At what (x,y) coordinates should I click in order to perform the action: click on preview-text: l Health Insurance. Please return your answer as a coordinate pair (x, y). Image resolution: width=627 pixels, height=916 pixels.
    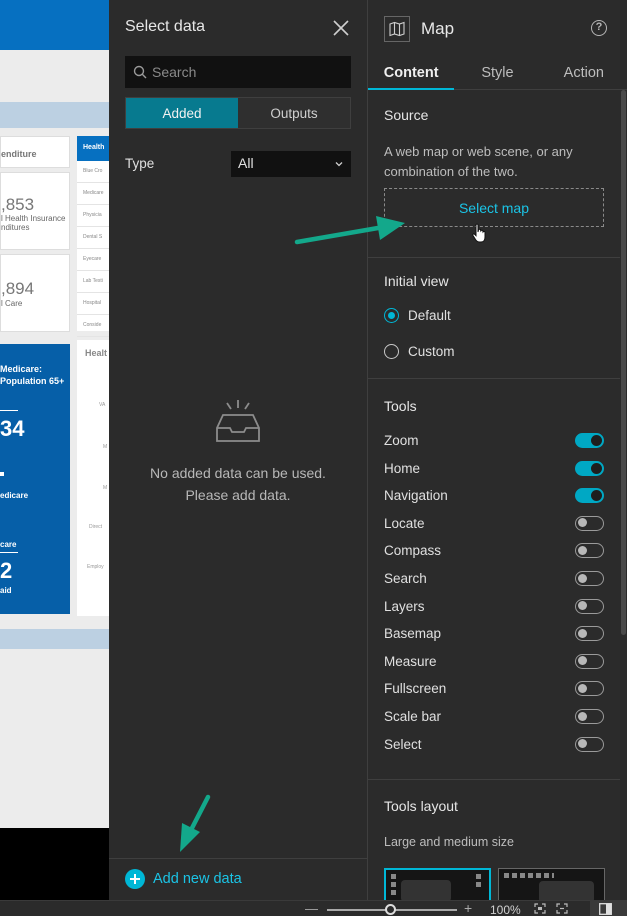
    Looking at the image, I should click on (33, 218).